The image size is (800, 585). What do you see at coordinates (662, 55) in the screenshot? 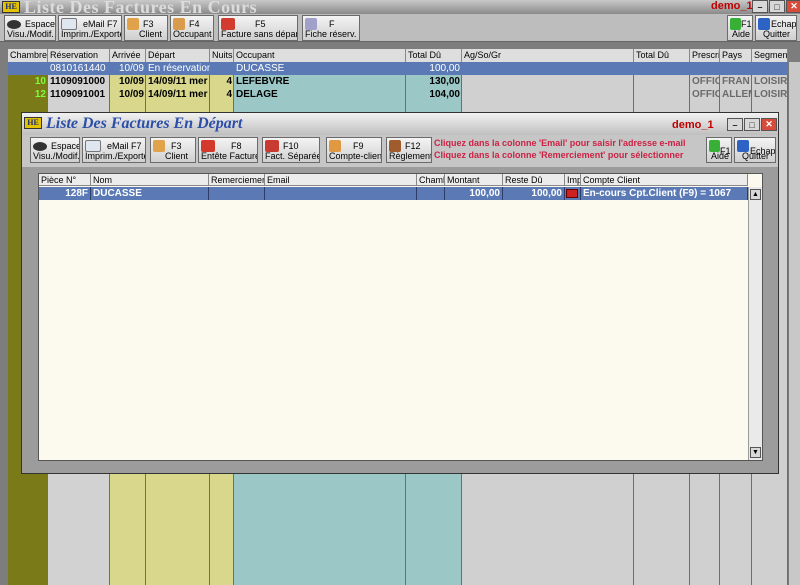
I see `header-total-du-2: Total Dû` at bounding box center [662, 55].